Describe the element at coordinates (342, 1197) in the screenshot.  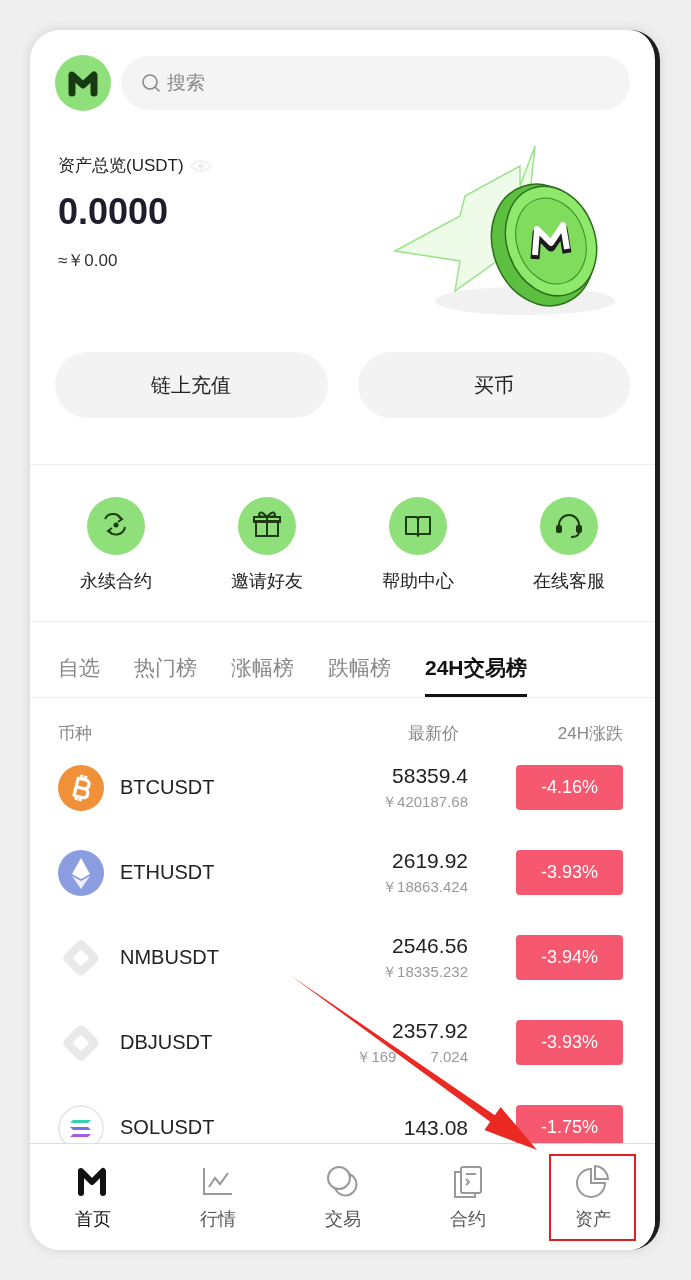
I see `nav-tab: 交易` at that location.